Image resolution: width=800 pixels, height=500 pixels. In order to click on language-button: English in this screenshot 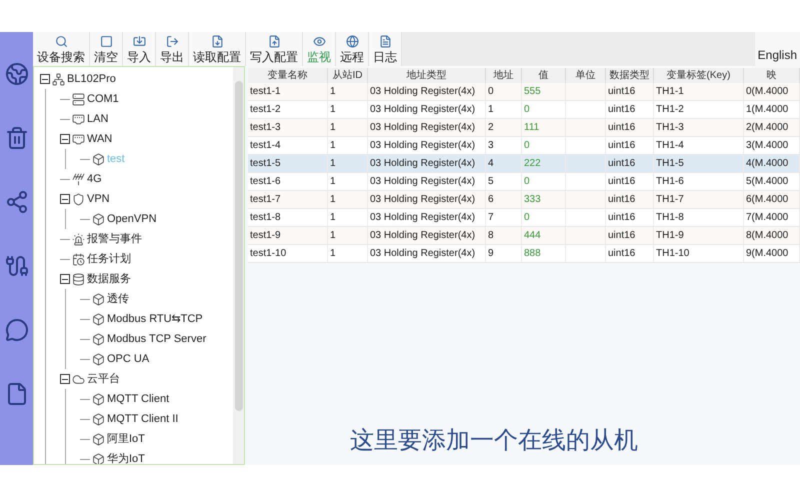, I will do `click(777, 49)`.